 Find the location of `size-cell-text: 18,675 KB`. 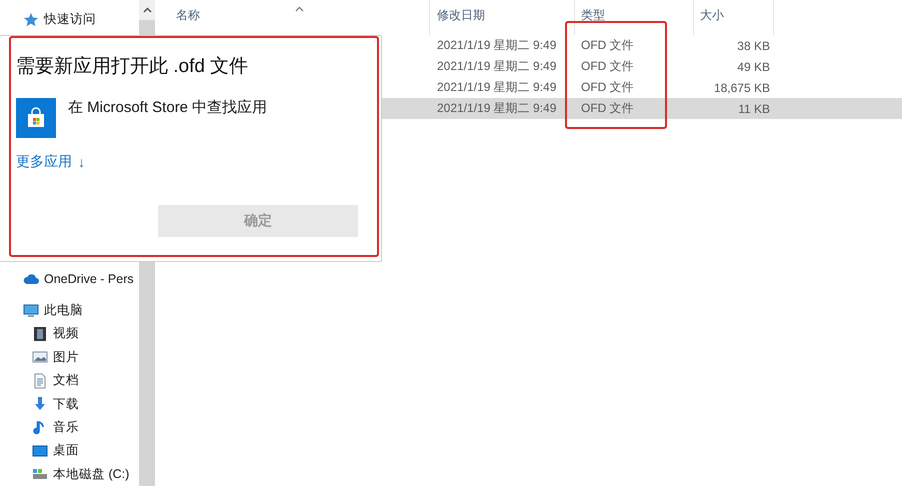

size-cell-text: 18,675 KB is located at coordinates (741, 87).